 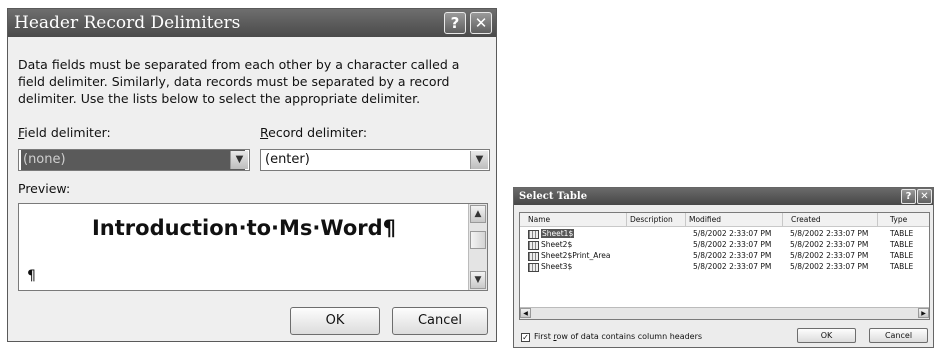 I want to click on preview-text: Introduction·to·Ms·Word¶, so click(x=244, y=228).